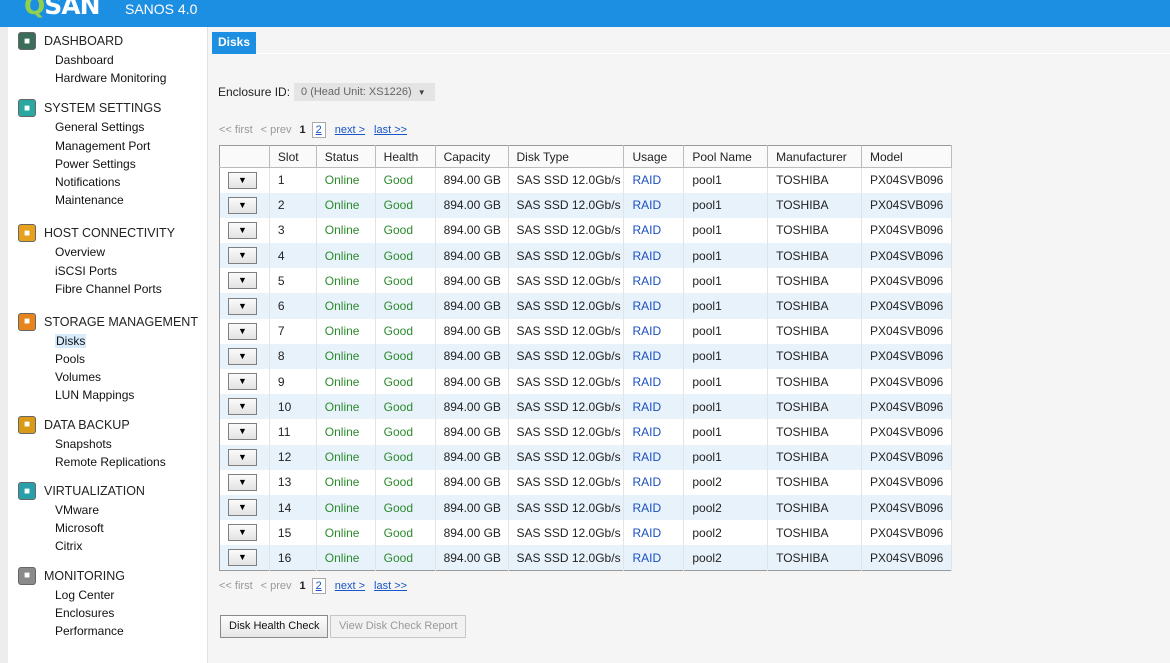 The height and width of the screenshot is (663, 1170). I want to click on sidebar-section-header: ■ MONITORING, so click(107, 576).